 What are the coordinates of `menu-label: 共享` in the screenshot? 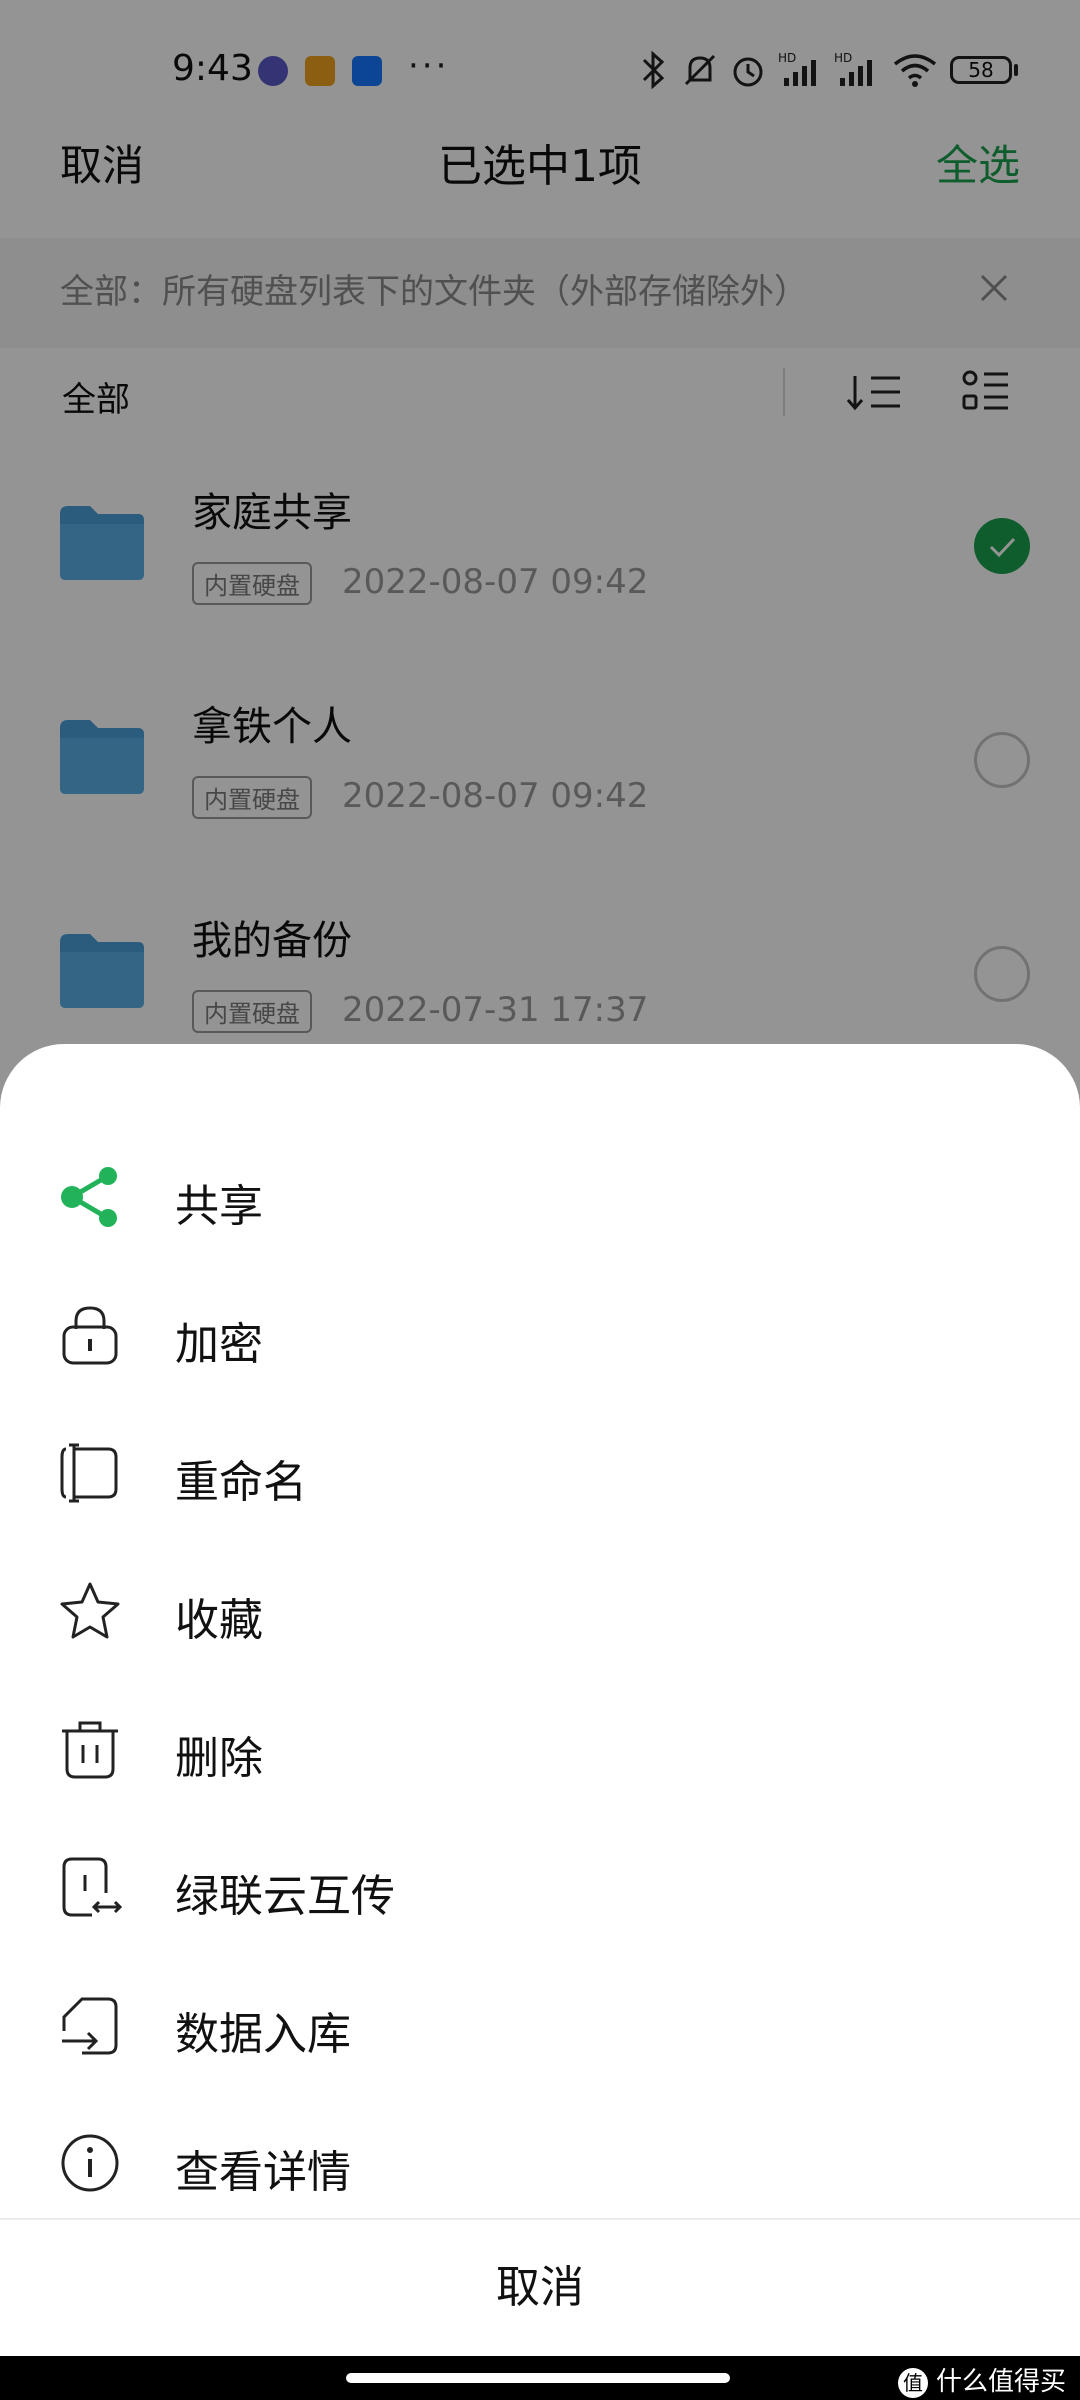 It's located at (219, 1206).